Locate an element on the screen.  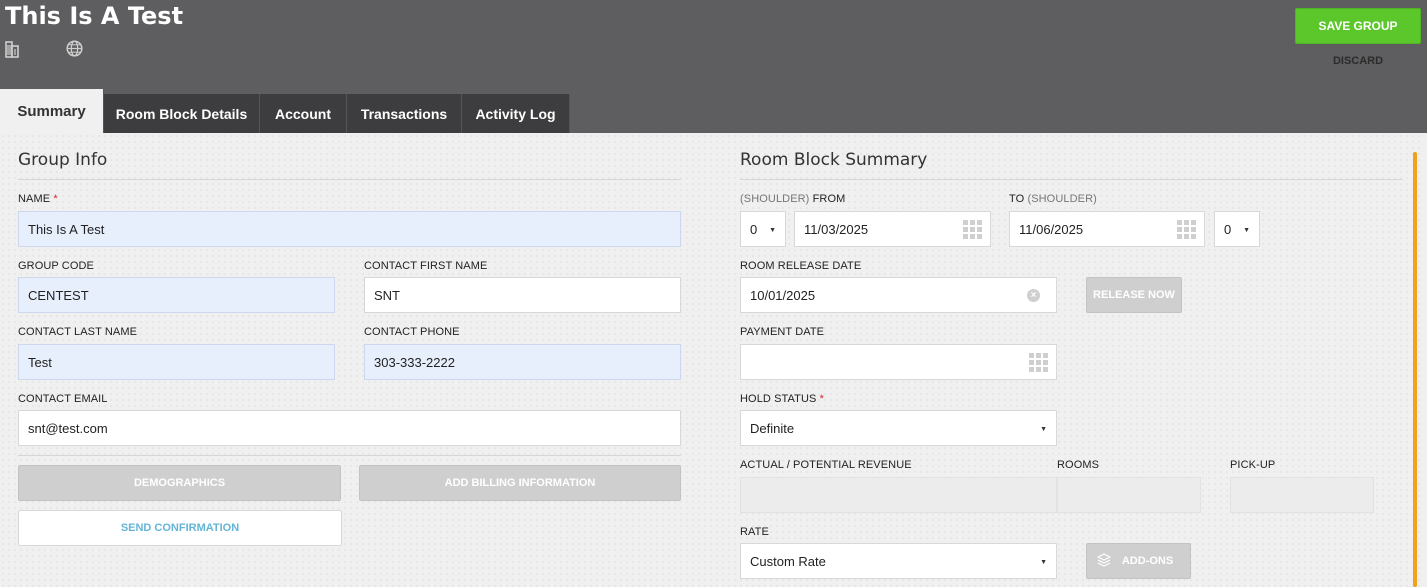
contact-first-name-field: SNT is located at coordinates (522, 295).